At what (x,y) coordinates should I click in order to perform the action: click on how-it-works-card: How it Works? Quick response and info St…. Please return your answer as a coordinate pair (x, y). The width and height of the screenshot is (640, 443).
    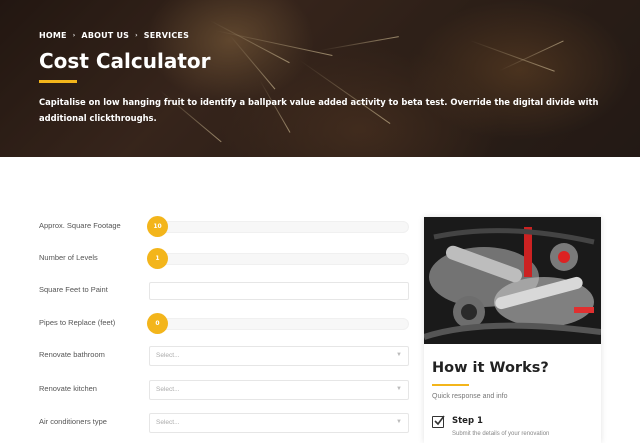
    Looking at the image, I should click on (512, 330).